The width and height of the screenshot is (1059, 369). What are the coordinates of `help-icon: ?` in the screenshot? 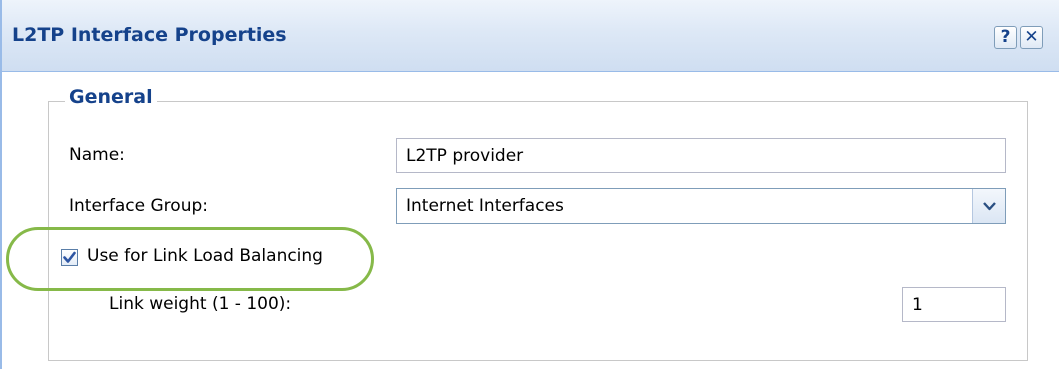 It's located at (1005, 37).